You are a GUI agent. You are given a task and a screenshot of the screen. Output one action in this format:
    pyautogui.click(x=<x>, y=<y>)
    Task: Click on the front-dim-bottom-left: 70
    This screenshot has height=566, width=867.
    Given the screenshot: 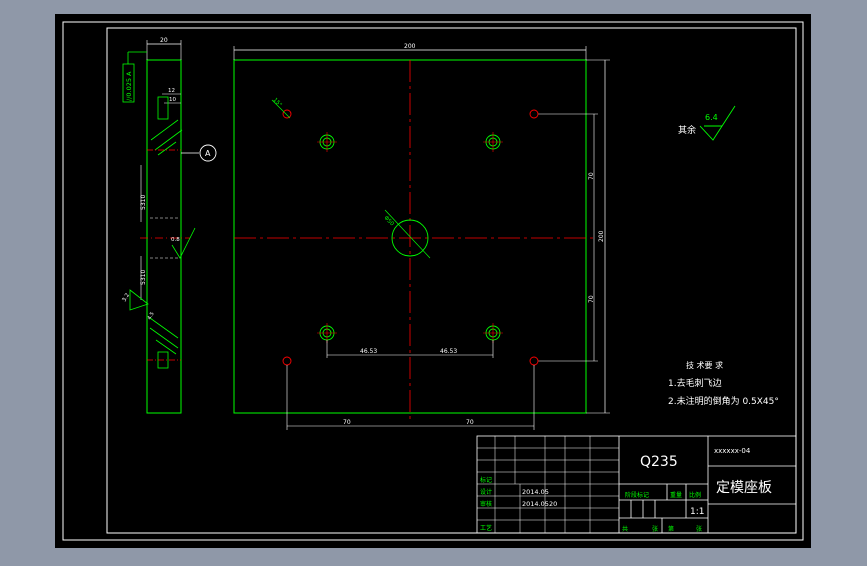 What is the action you would take?
    pyautogui.click(x=347, y=422)
    